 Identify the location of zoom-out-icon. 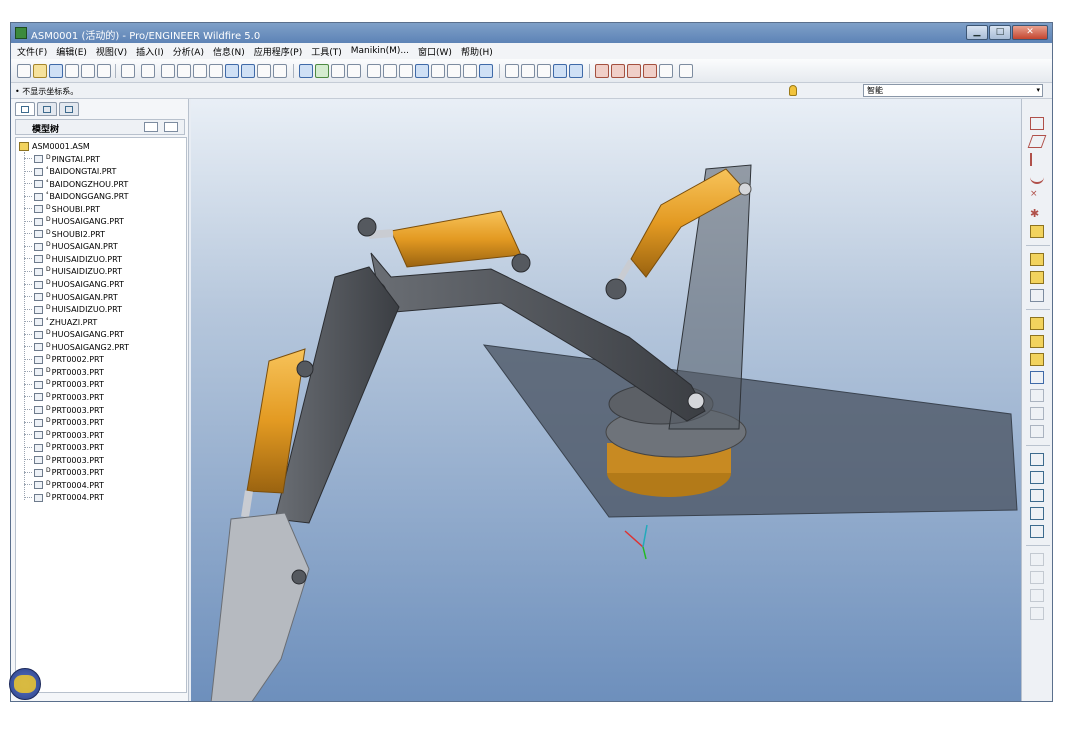
(406, 71).